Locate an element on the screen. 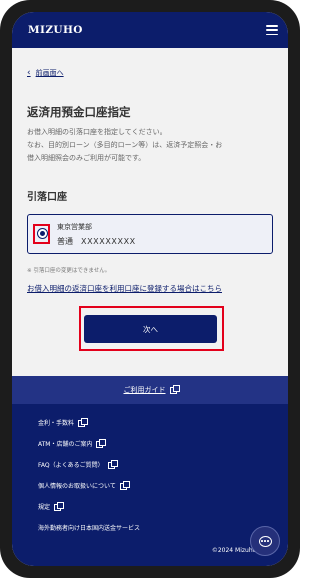 The width and height of the screenshot is (320, 578). account-option is located at coordinates (150, 234).